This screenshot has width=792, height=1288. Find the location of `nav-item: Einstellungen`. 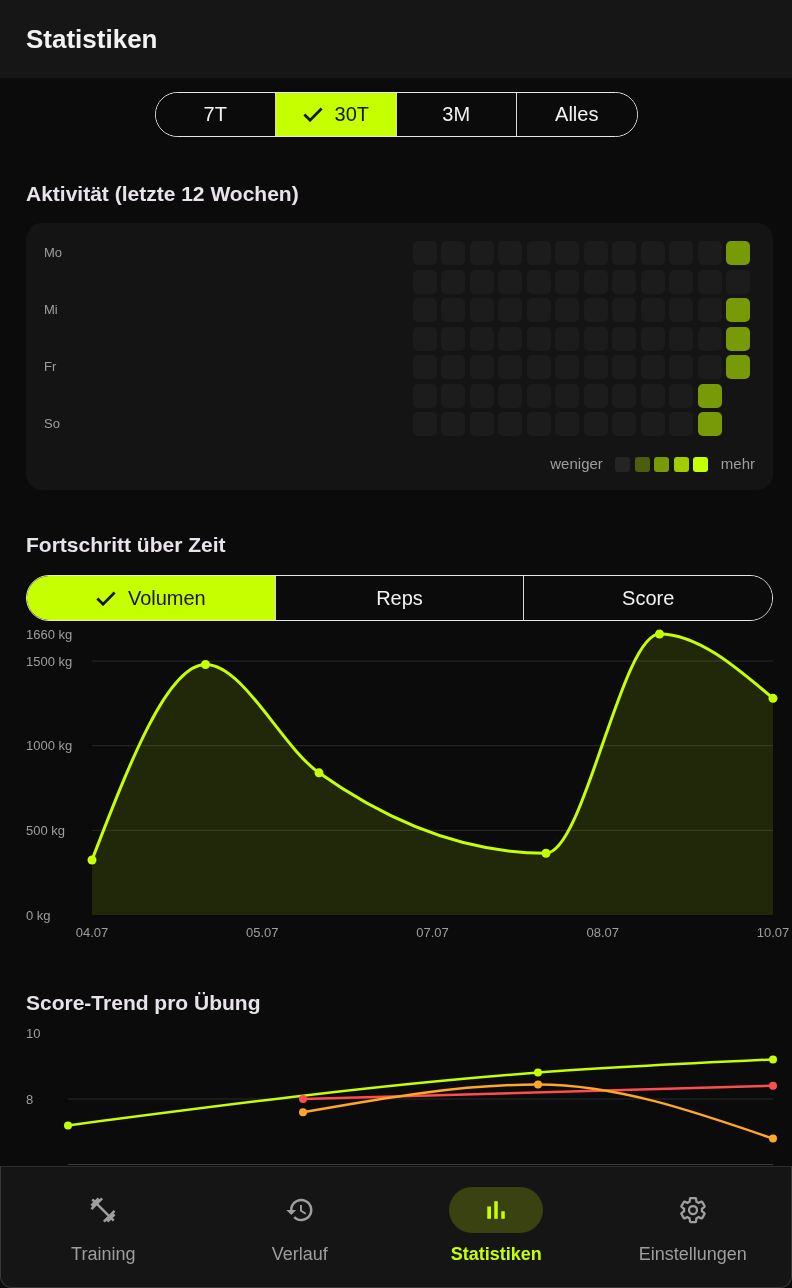

nav-item: Einstellungen is located at coordinates (692, 1227).